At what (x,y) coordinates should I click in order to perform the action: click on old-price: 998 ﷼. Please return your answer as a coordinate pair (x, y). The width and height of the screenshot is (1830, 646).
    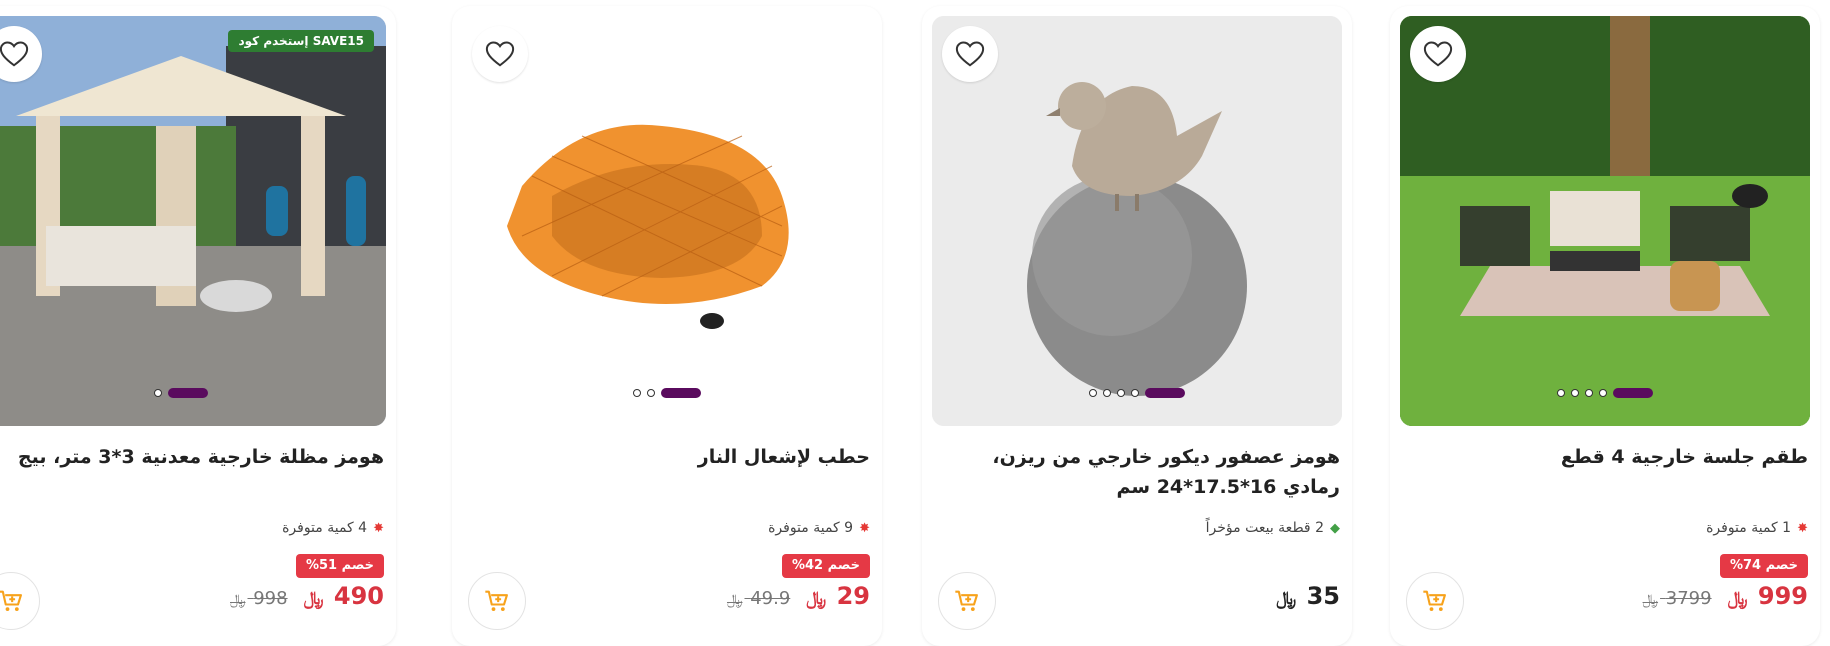
    Looking at the image, I should click on (259, 598).